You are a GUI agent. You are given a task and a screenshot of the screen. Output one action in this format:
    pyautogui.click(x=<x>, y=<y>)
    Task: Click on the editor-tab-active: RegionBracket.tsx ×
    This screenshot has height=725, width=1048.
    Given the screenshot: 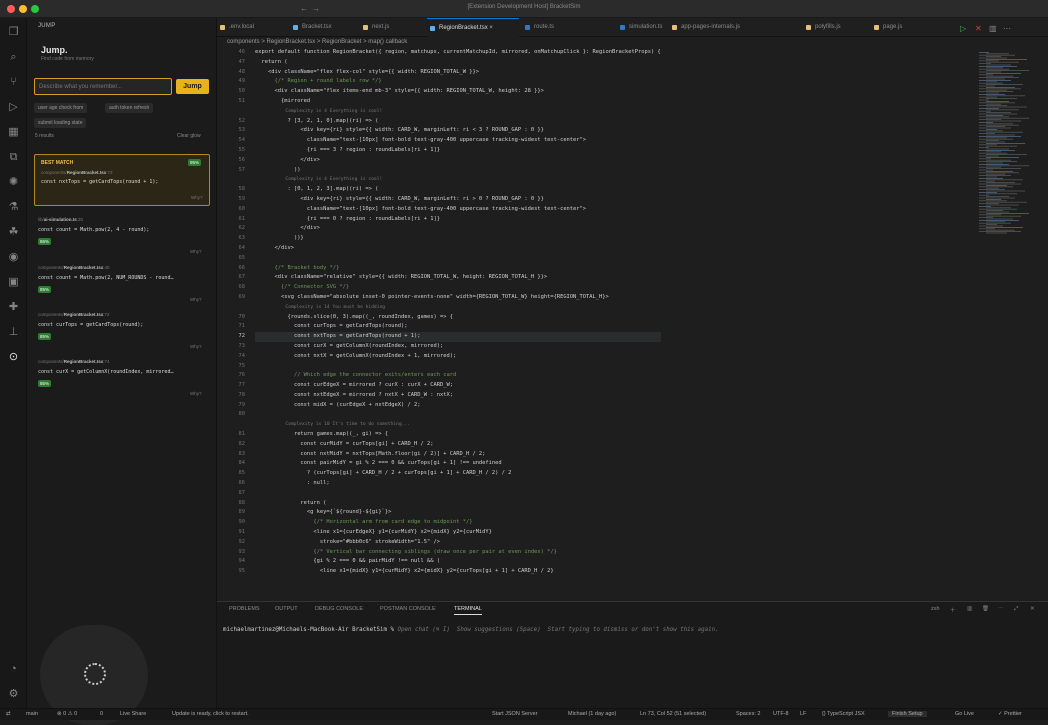 What is the action you would take?
    pyautogui.click(x=473, y=27)
    